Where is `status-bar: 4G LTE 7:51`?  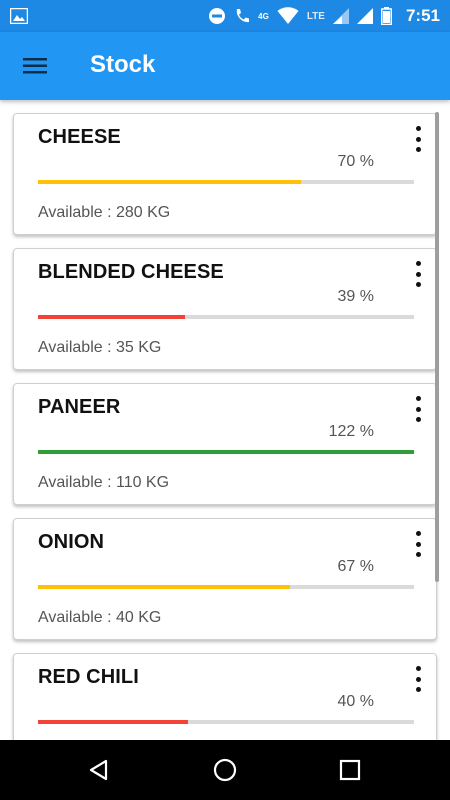
status-bar: 4G LTE 7:51 is located at coordinates (225, 16).